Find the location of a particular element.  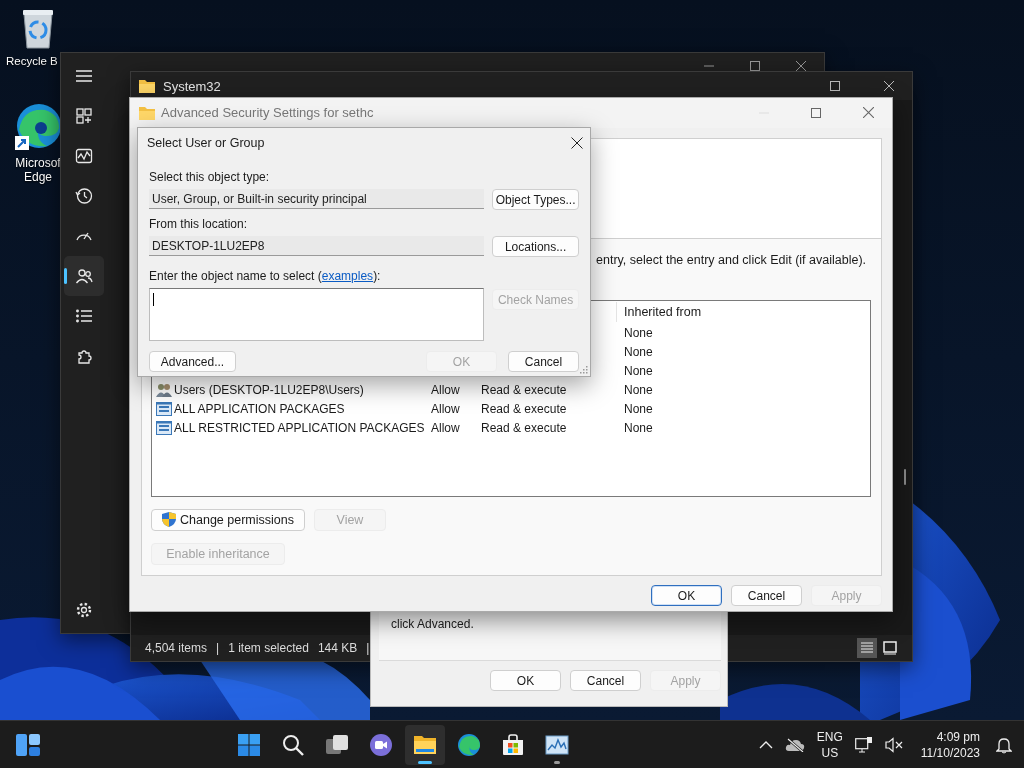

search-icon is located at coordinates (293, 744).